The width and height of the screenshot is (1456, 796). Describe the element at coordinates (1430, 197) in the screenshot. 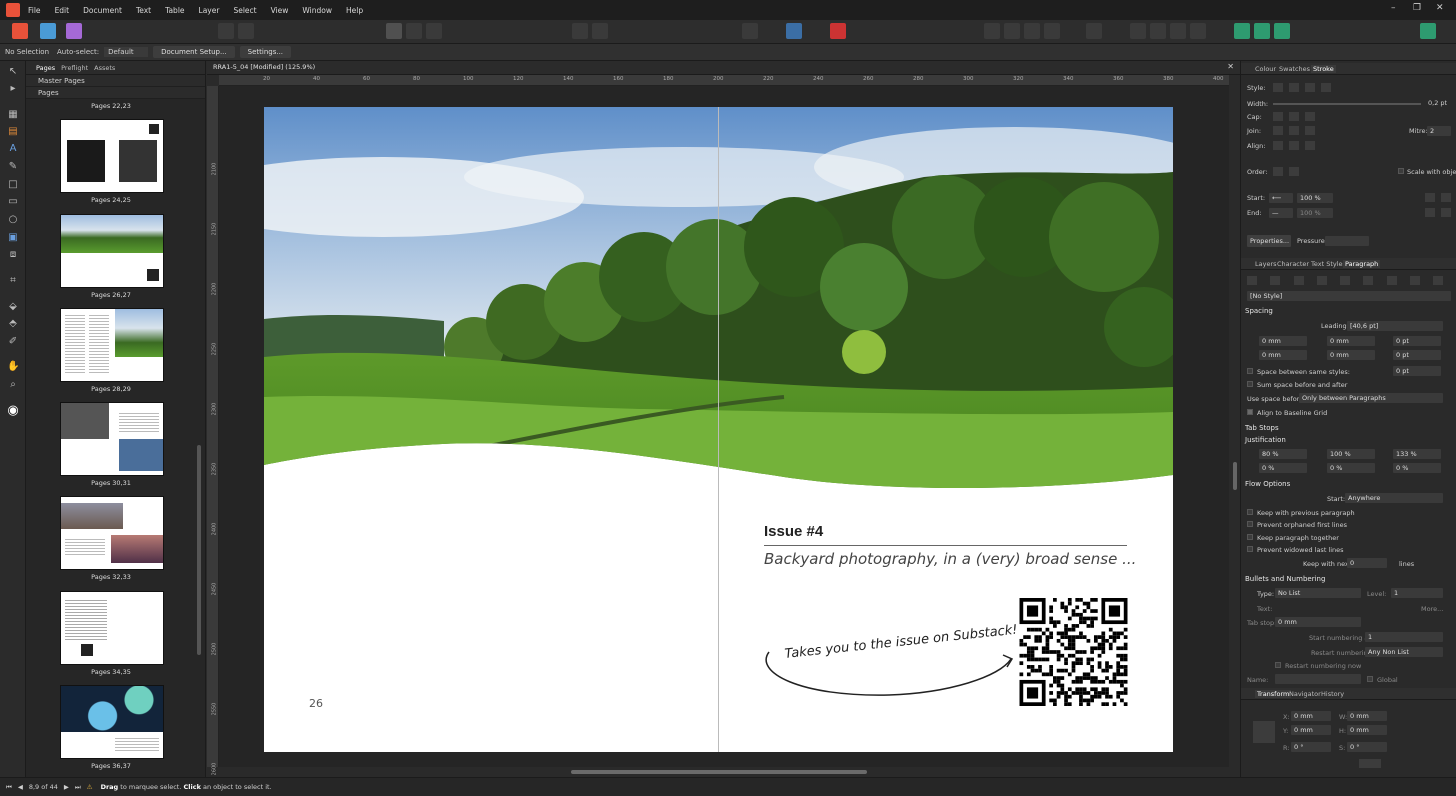

I see `swap-ends-icon` at that location.